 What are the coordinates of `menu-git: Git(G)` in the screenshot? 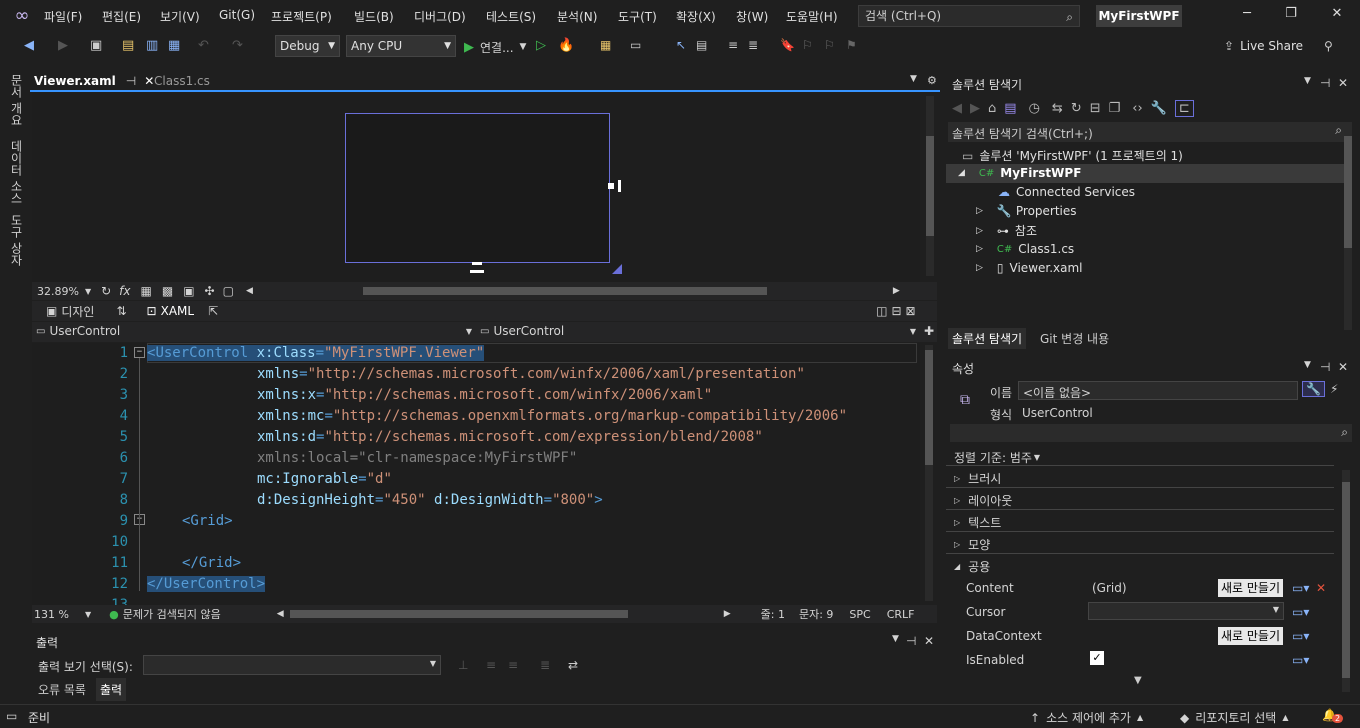 It's located at (237, 15).